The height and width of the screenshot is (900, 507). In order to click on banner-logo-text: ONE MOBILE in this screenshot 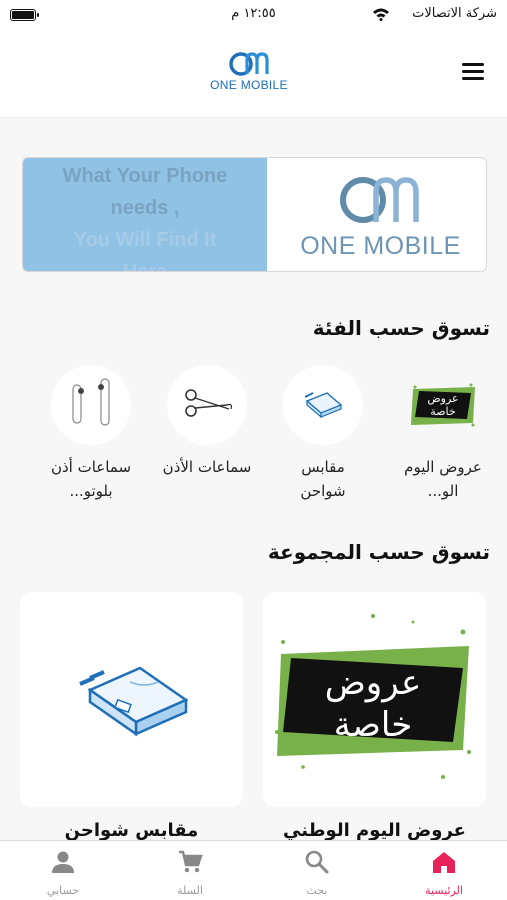, I will do `click(380, 246)`.